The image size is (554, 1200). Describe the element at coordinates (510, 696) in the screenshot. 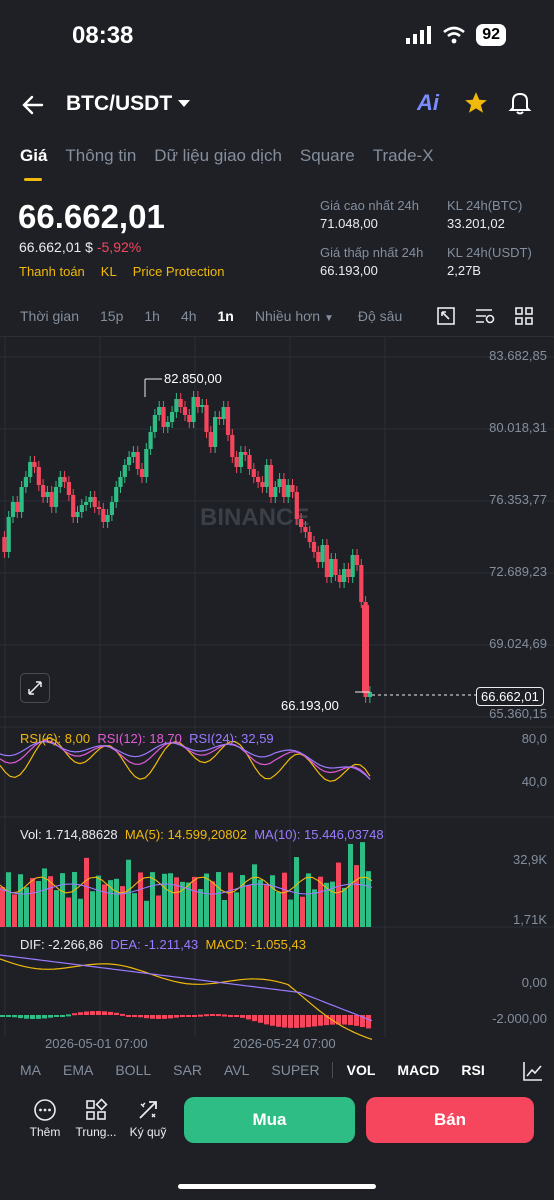

I see `current-price-tag: 66.662,01` at that location.